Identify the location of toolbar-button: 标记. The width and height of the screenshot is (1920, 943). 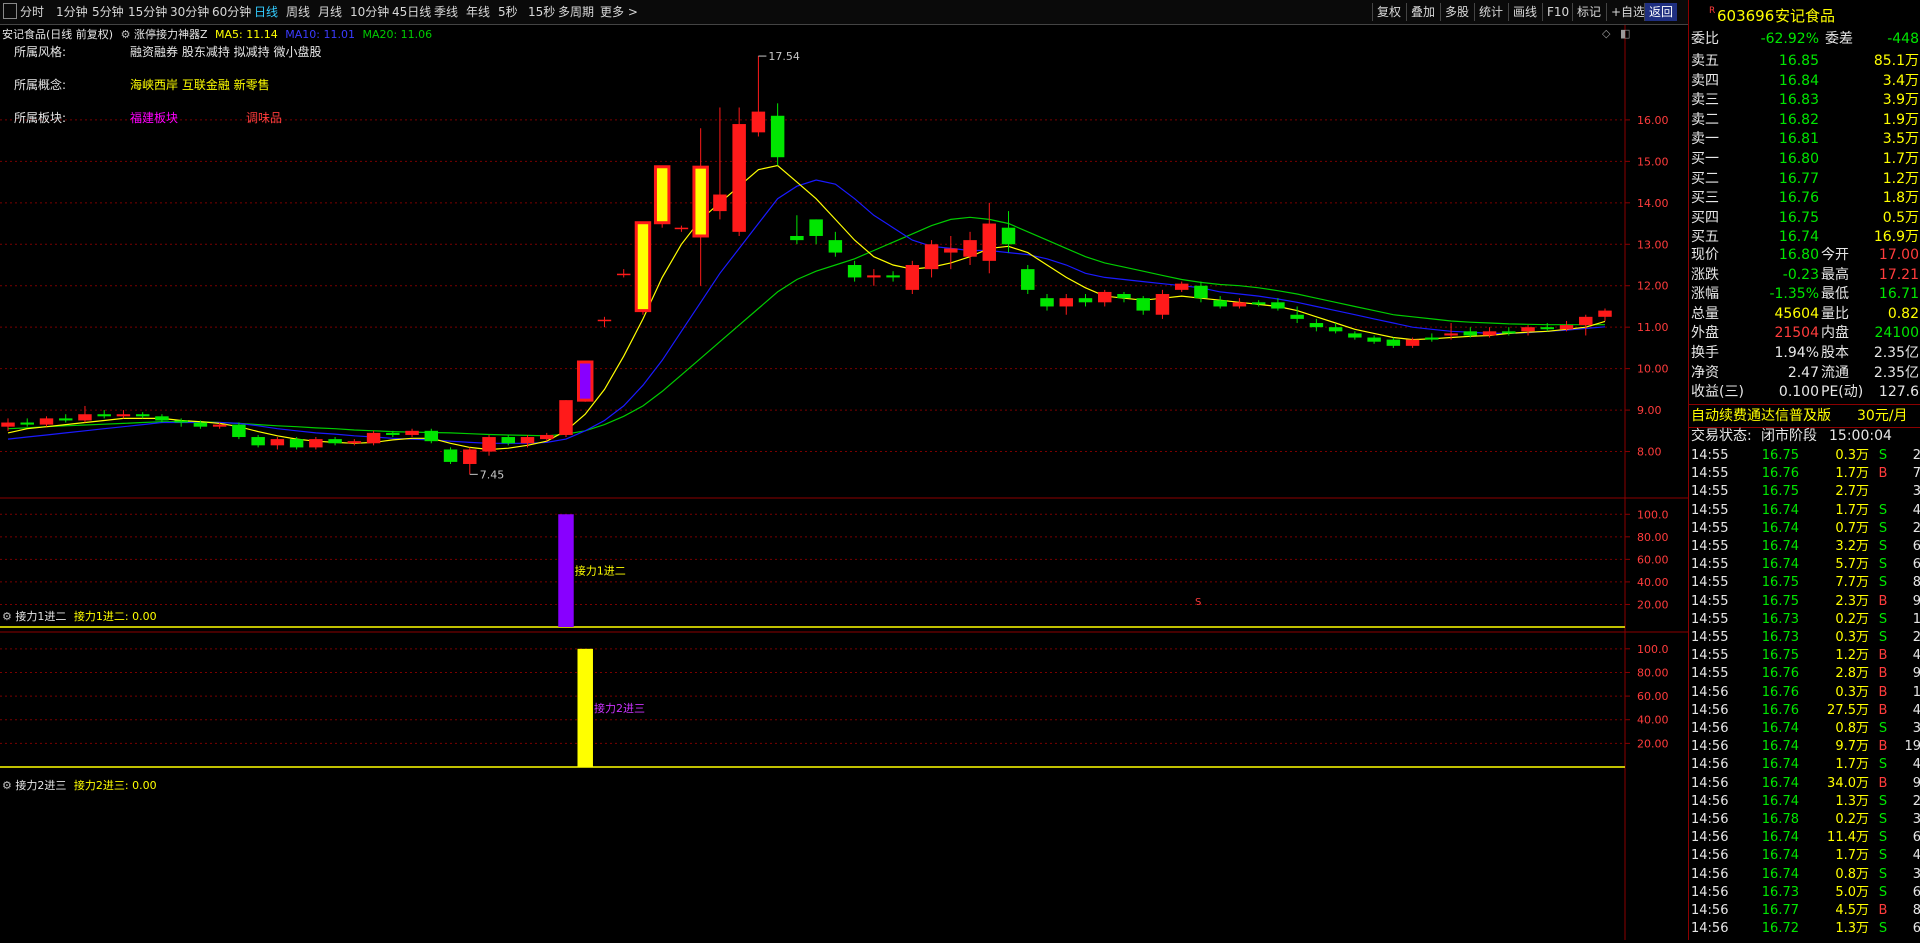
(1588, 12).